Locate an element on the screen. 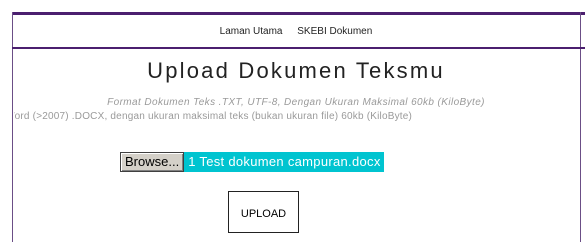 Image resolution: width=585 pixels, height=242 pixels. top-nav: Laman Utama SKEBI Dokumen is located at coordinates (296, 32).